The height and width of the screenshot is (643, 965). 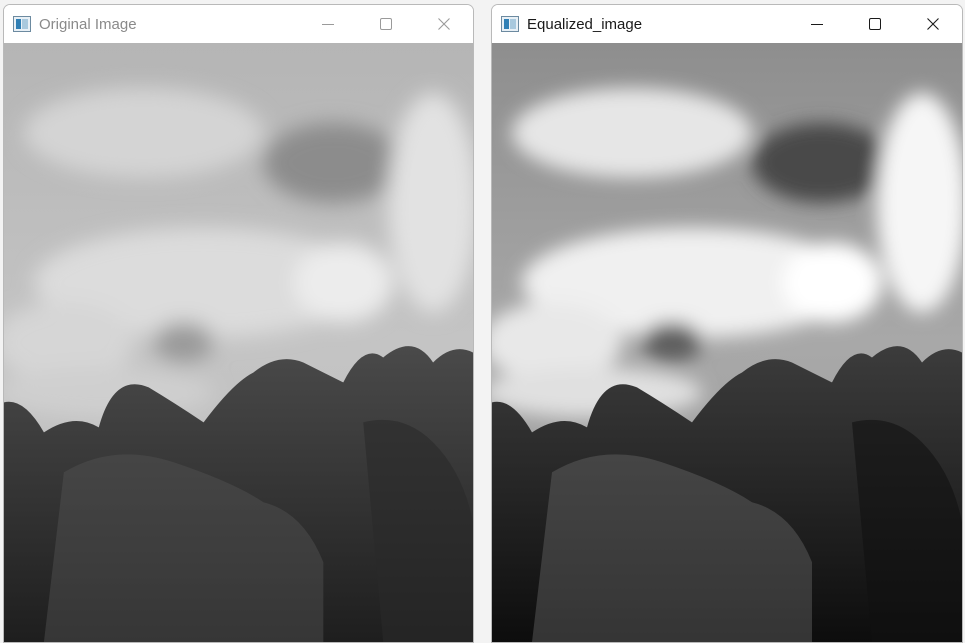 What do you see at coordinates (585, 24) in the screenshot?
I see `window-title: Equalized_image` at bounding box center [585, 24].